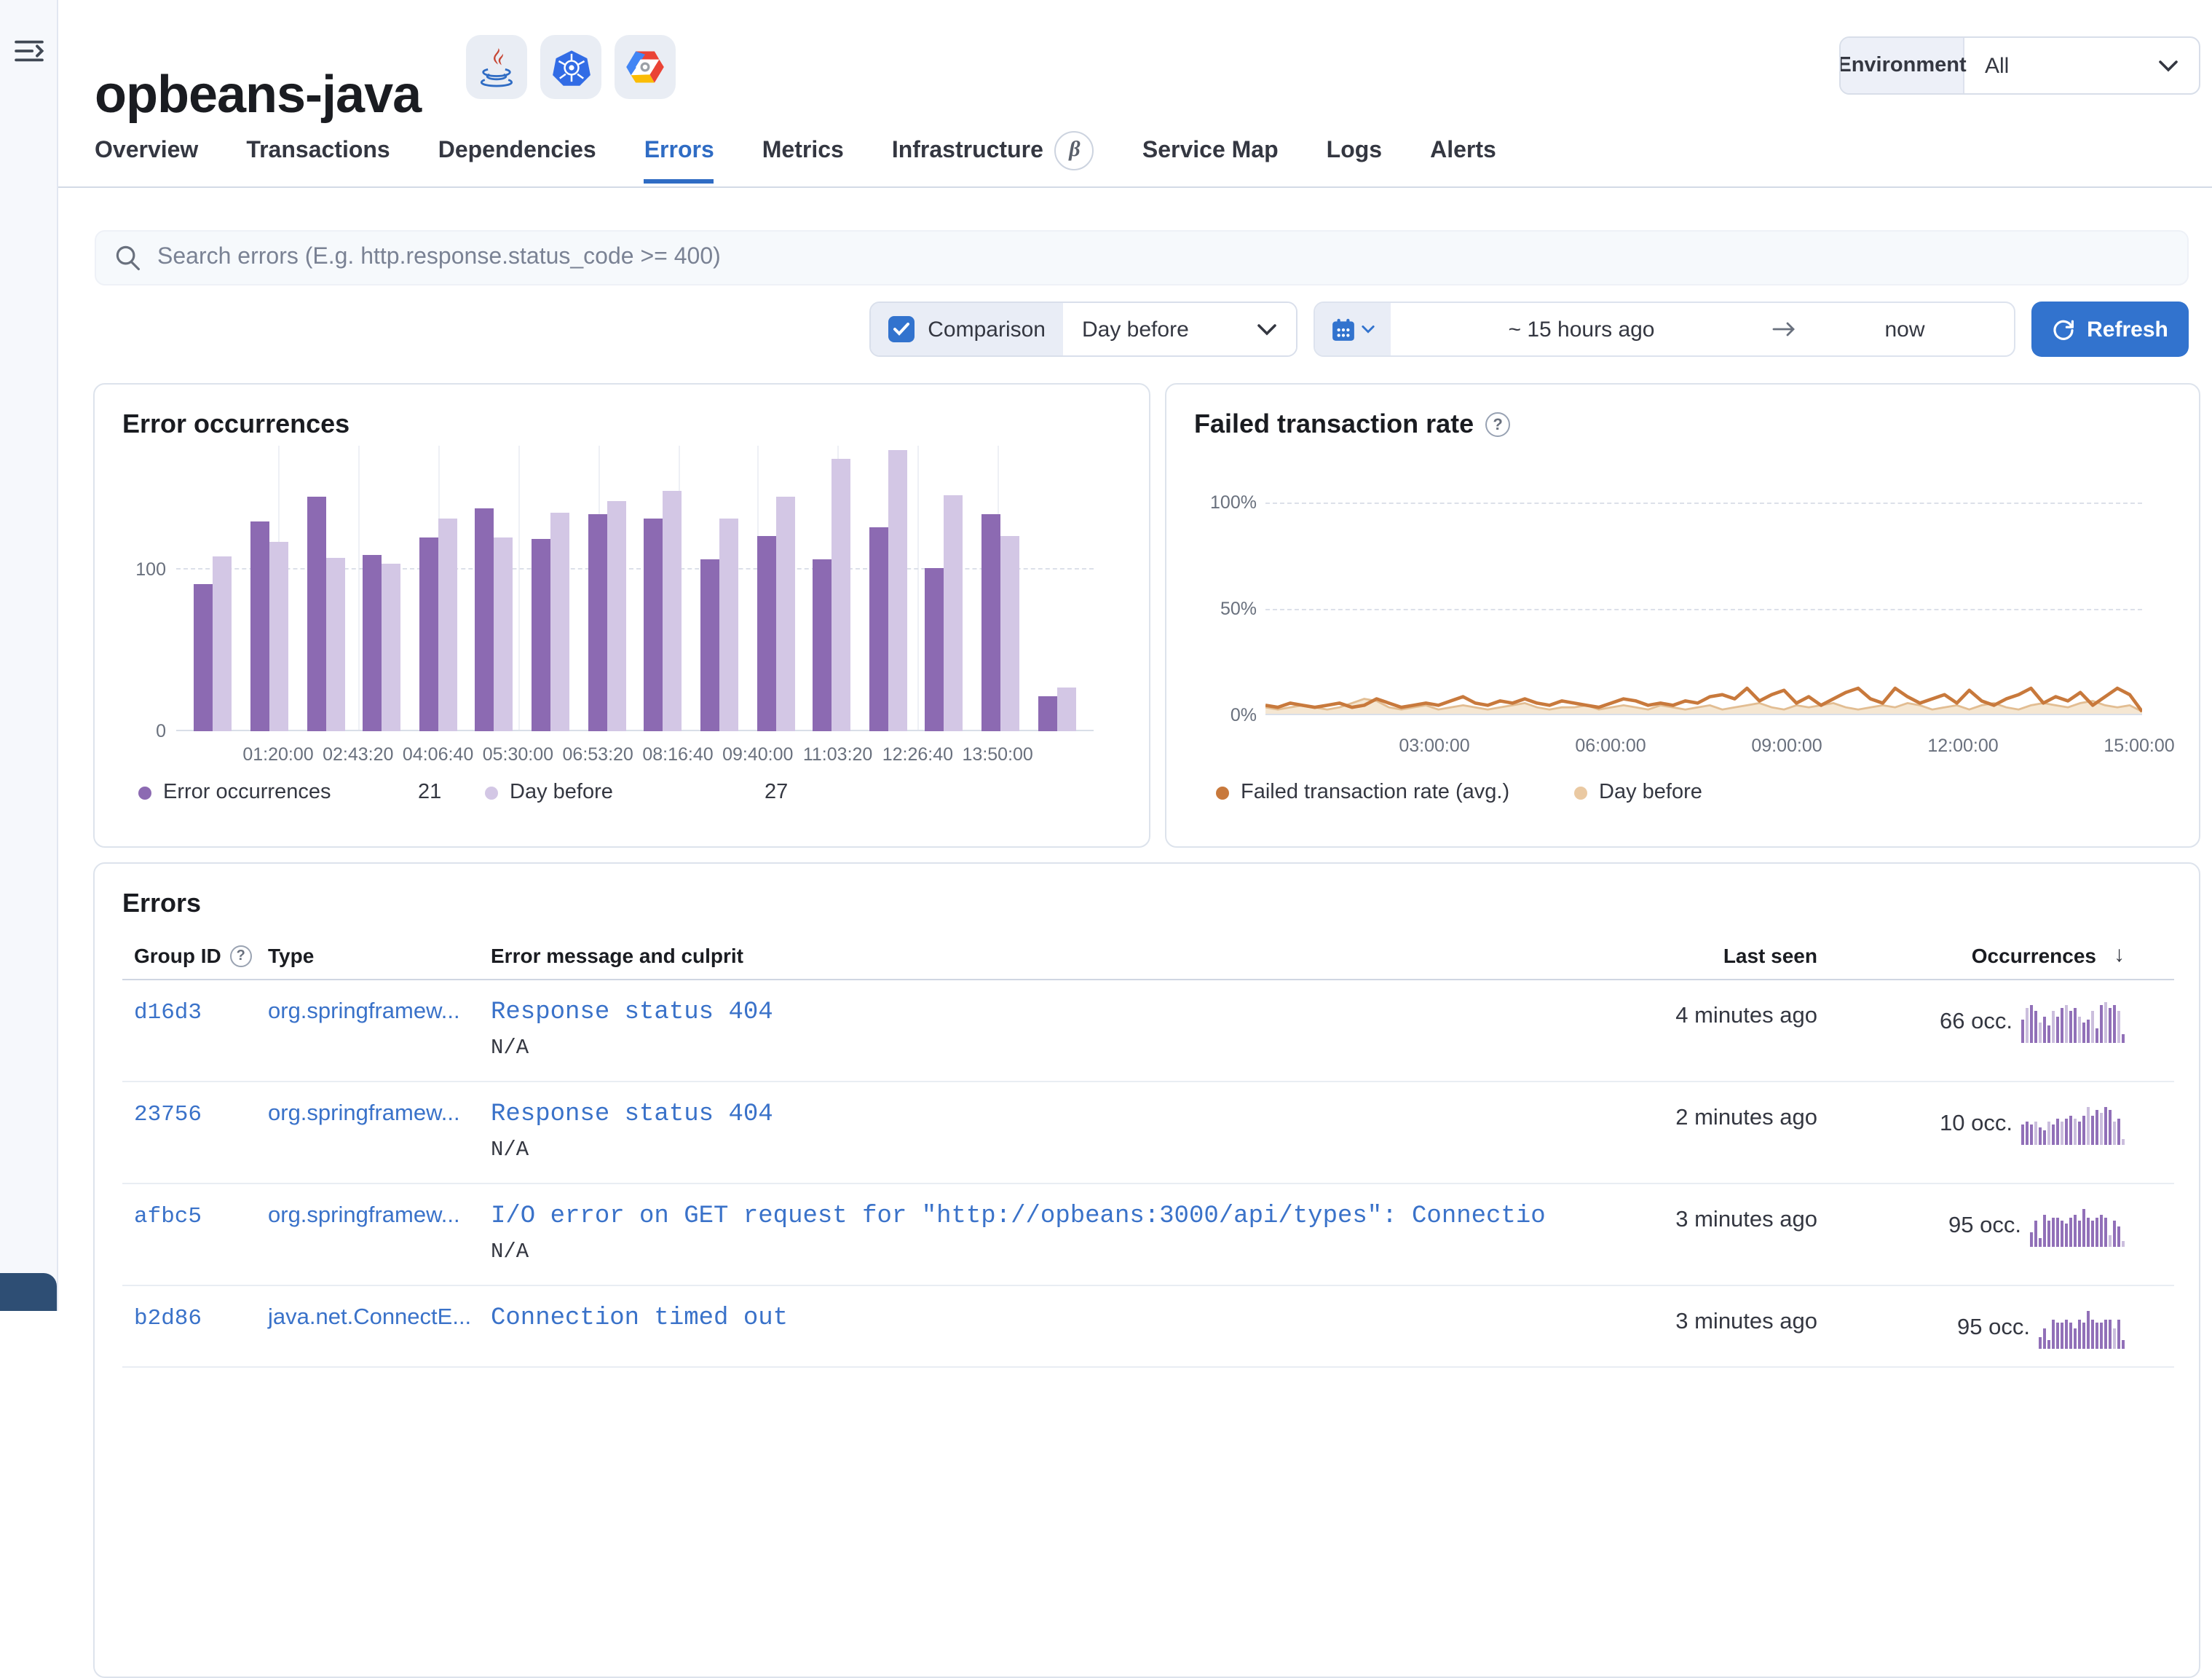  What do you see at coordinates (1161, 258) in the screenshot?
I see `search-input` at bounding box center [1161, 258].